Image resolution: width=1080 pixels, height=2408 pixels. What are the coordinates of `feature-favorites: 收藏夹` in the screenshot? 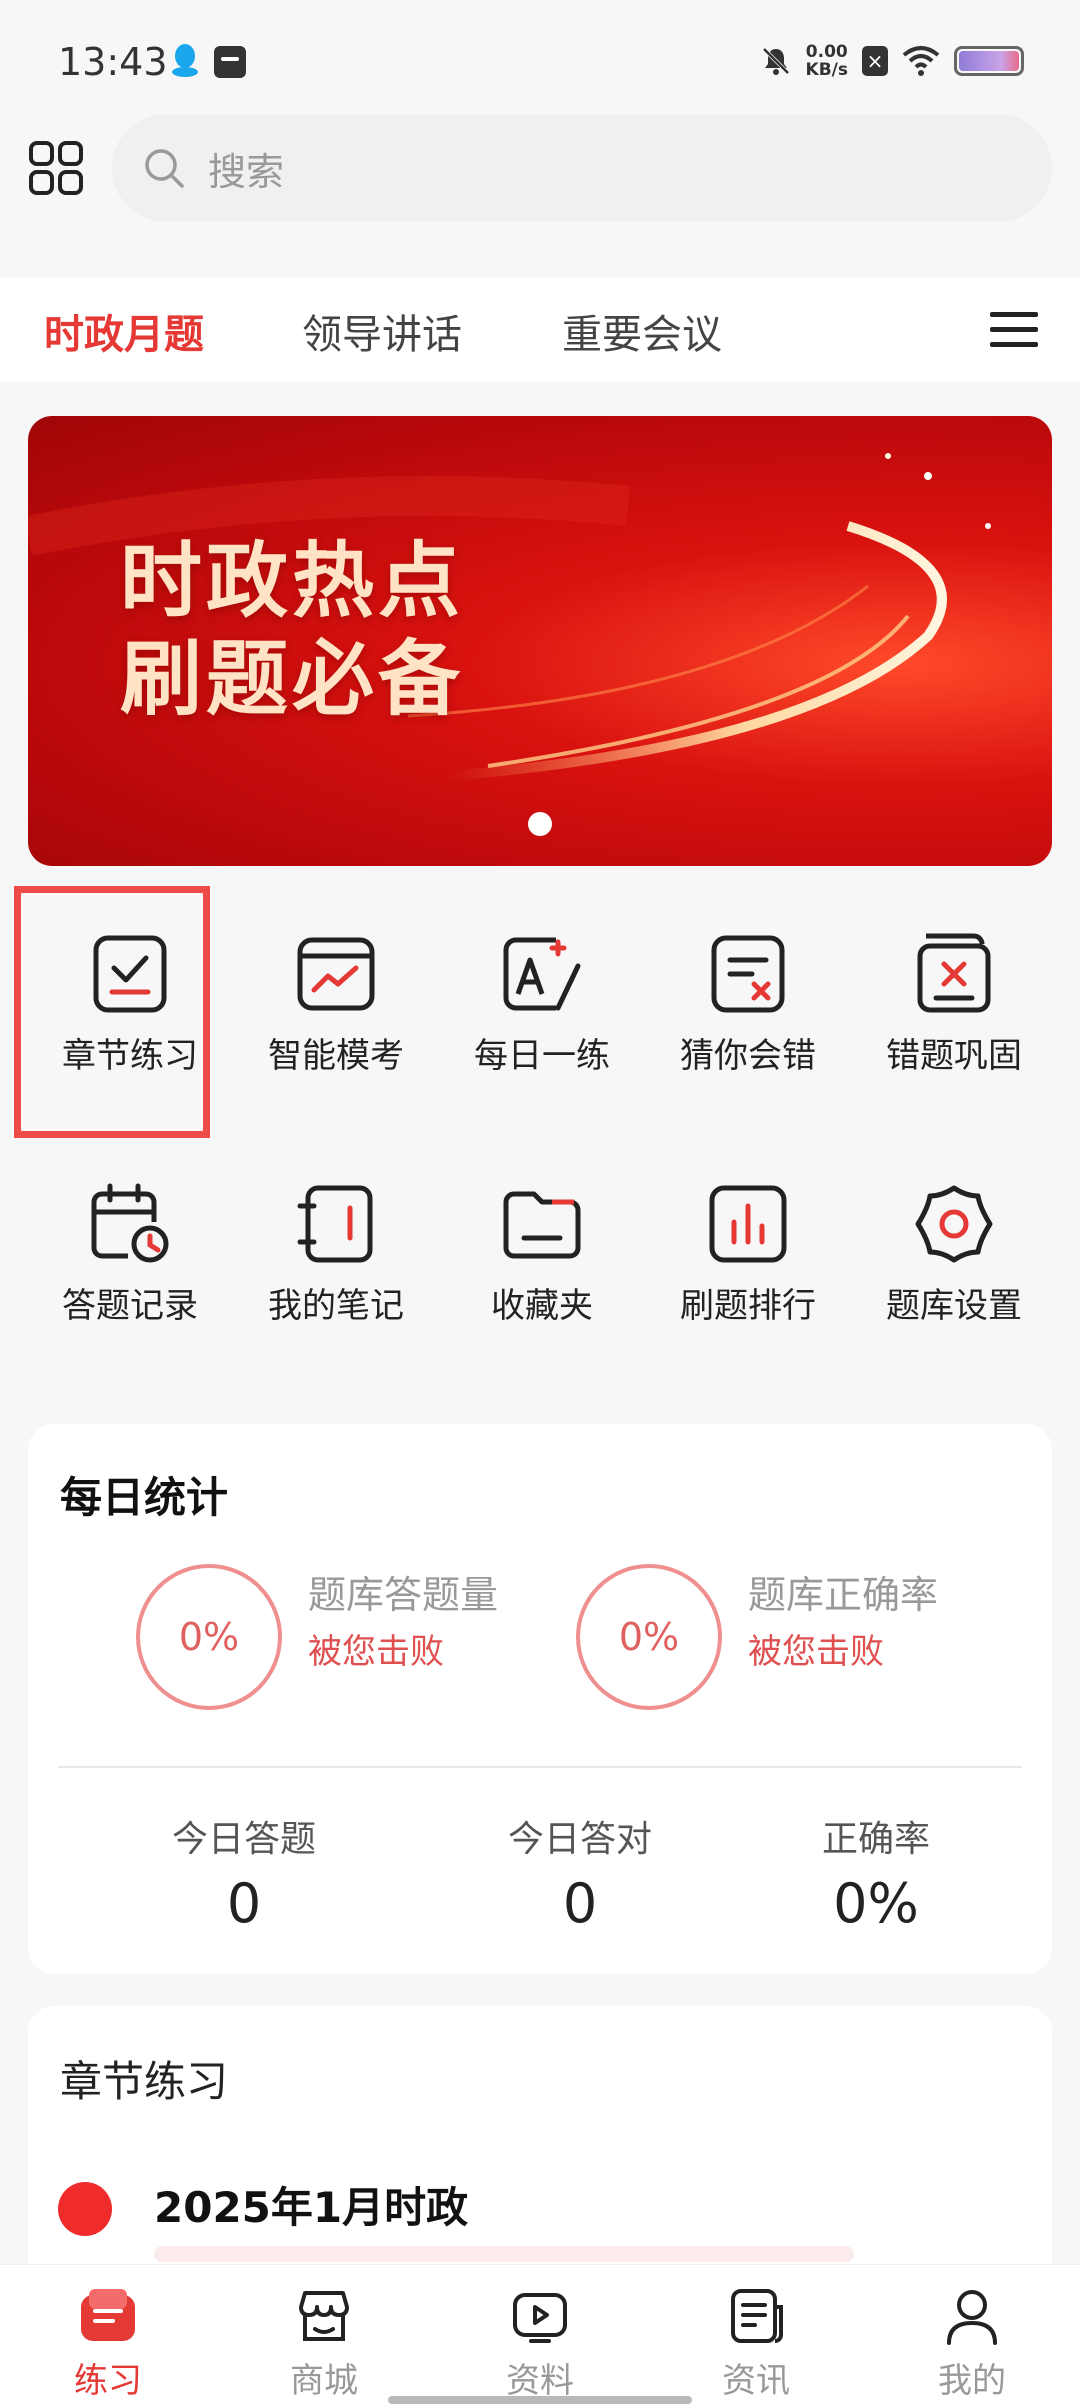 It's located at (542, 1230).